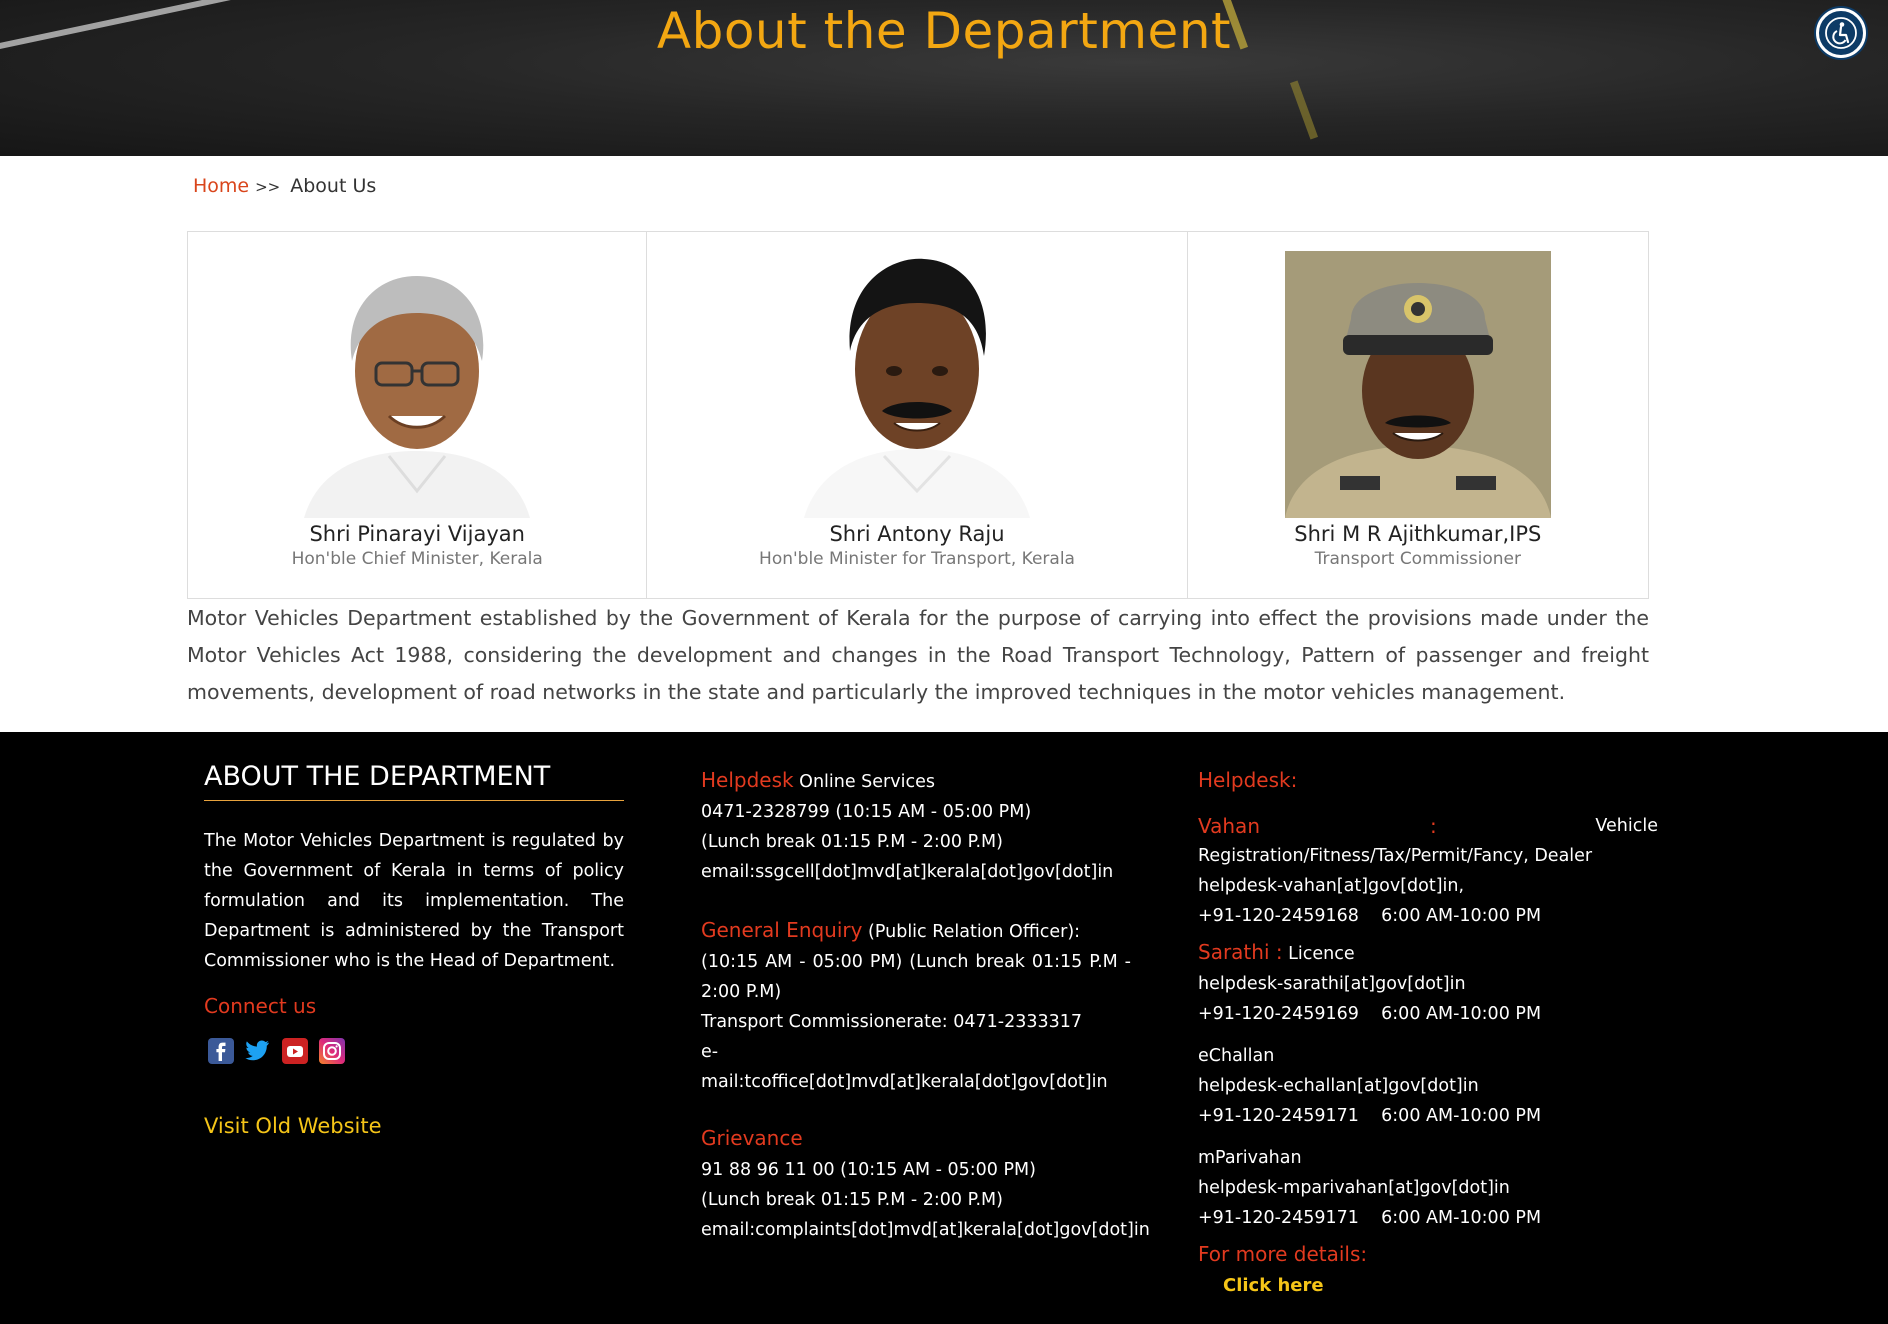  I want to click on profile-photo-chief-minister, so click(417, 384).